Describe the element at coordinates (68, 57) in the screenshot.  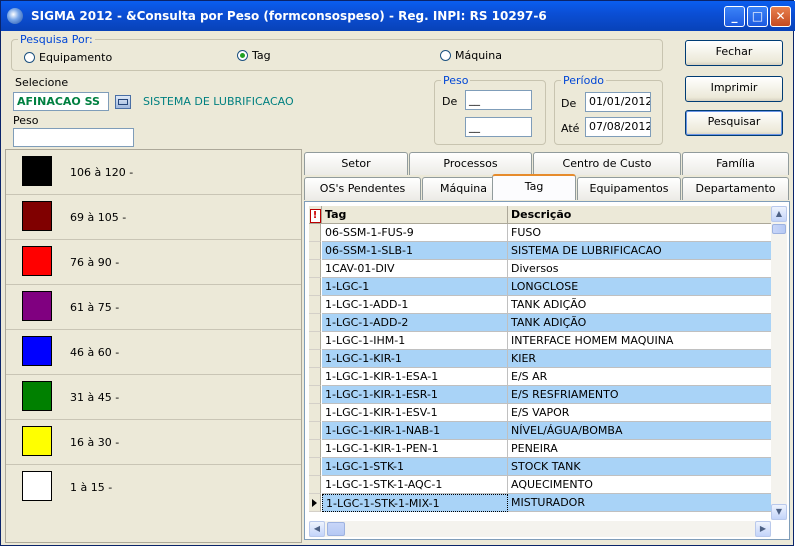
I see `radio-equipamento: Equipamento` at that location.